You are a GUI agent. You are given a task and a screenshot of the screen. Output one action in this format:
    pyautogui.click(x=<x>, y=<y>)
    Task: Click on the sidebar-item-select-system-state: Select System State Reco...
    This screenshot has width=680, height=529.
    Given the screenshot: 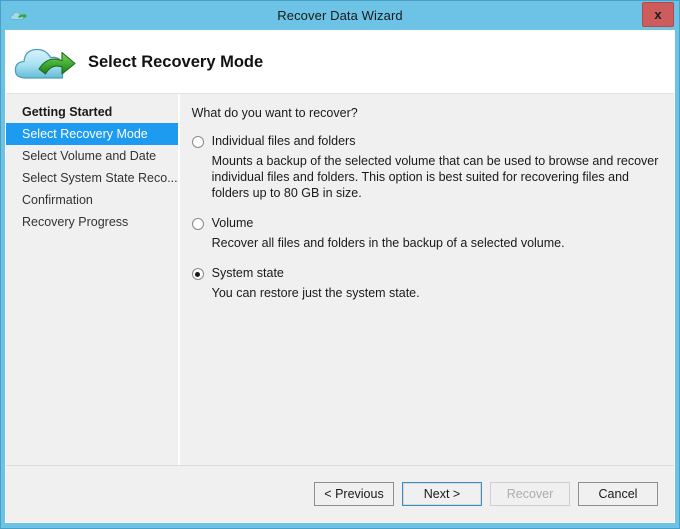 What is the action you would take?
    pyautogui.click(x=92, y=178)
    